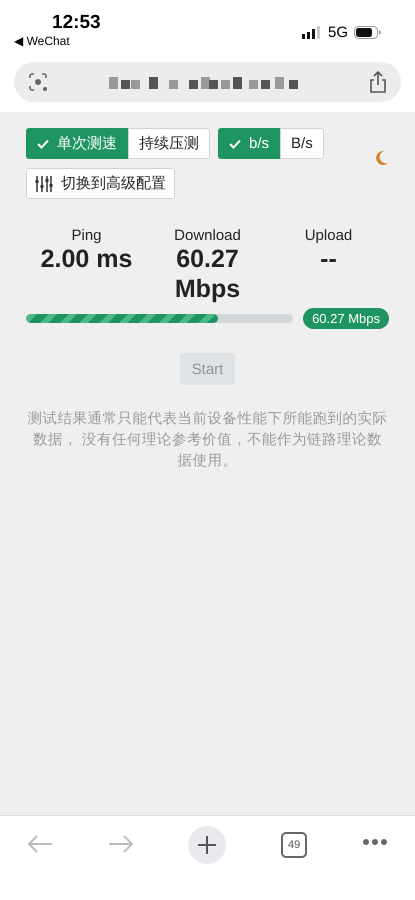 The image size is (415, 900). What do you see at coordinates (338, 32) in the screenshot?
I see `network-type: 5G` at bounding box center [338, 32].